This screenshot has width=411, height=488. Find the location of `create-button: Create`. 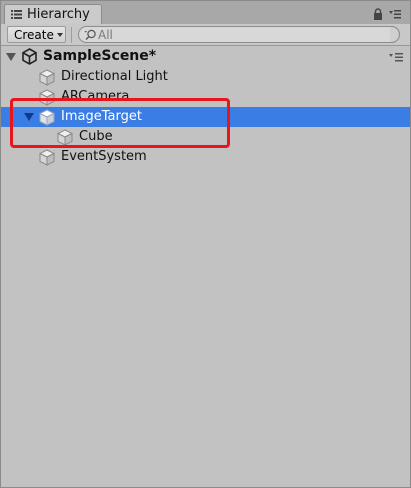

create-button: Create is located at coordinates (36, 34).